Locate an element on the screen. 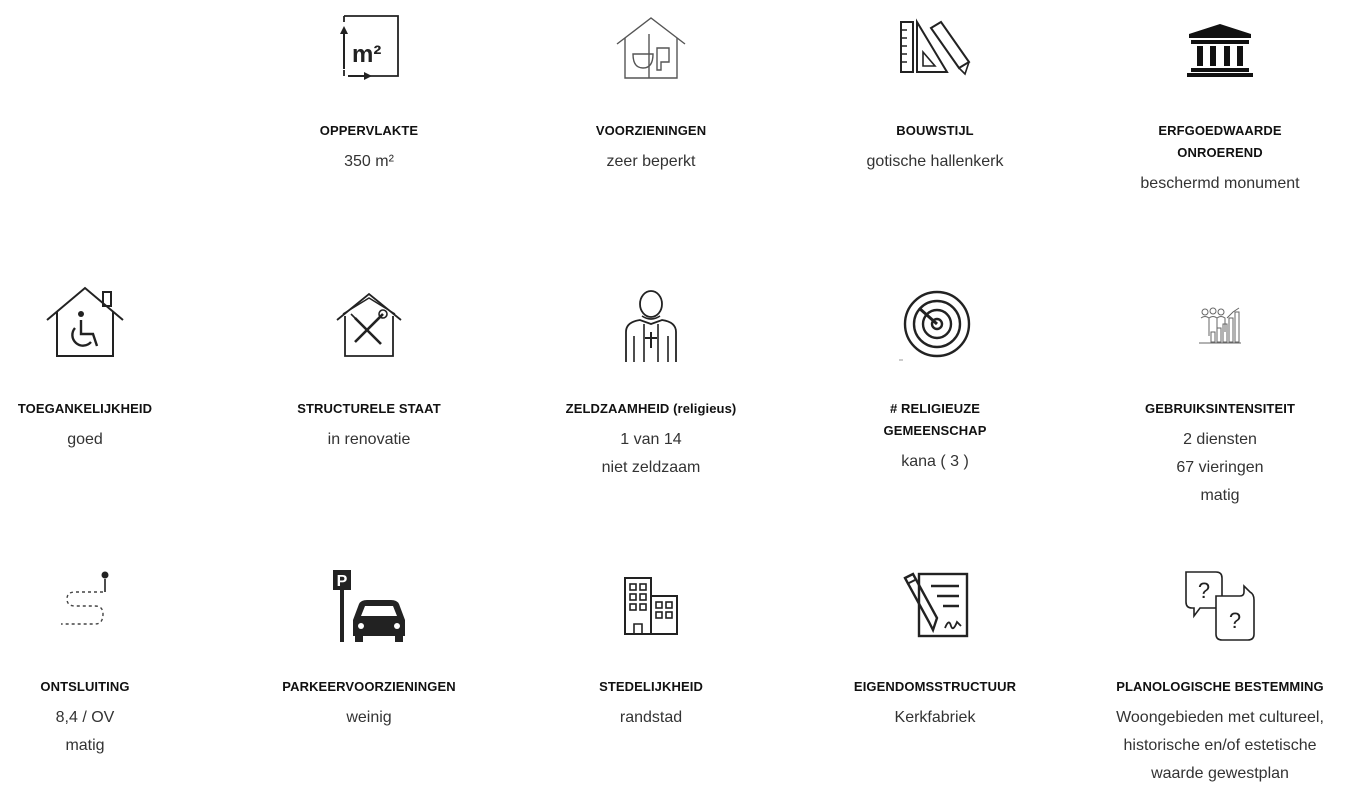  priest-icon is located at coordinates (651, 326).